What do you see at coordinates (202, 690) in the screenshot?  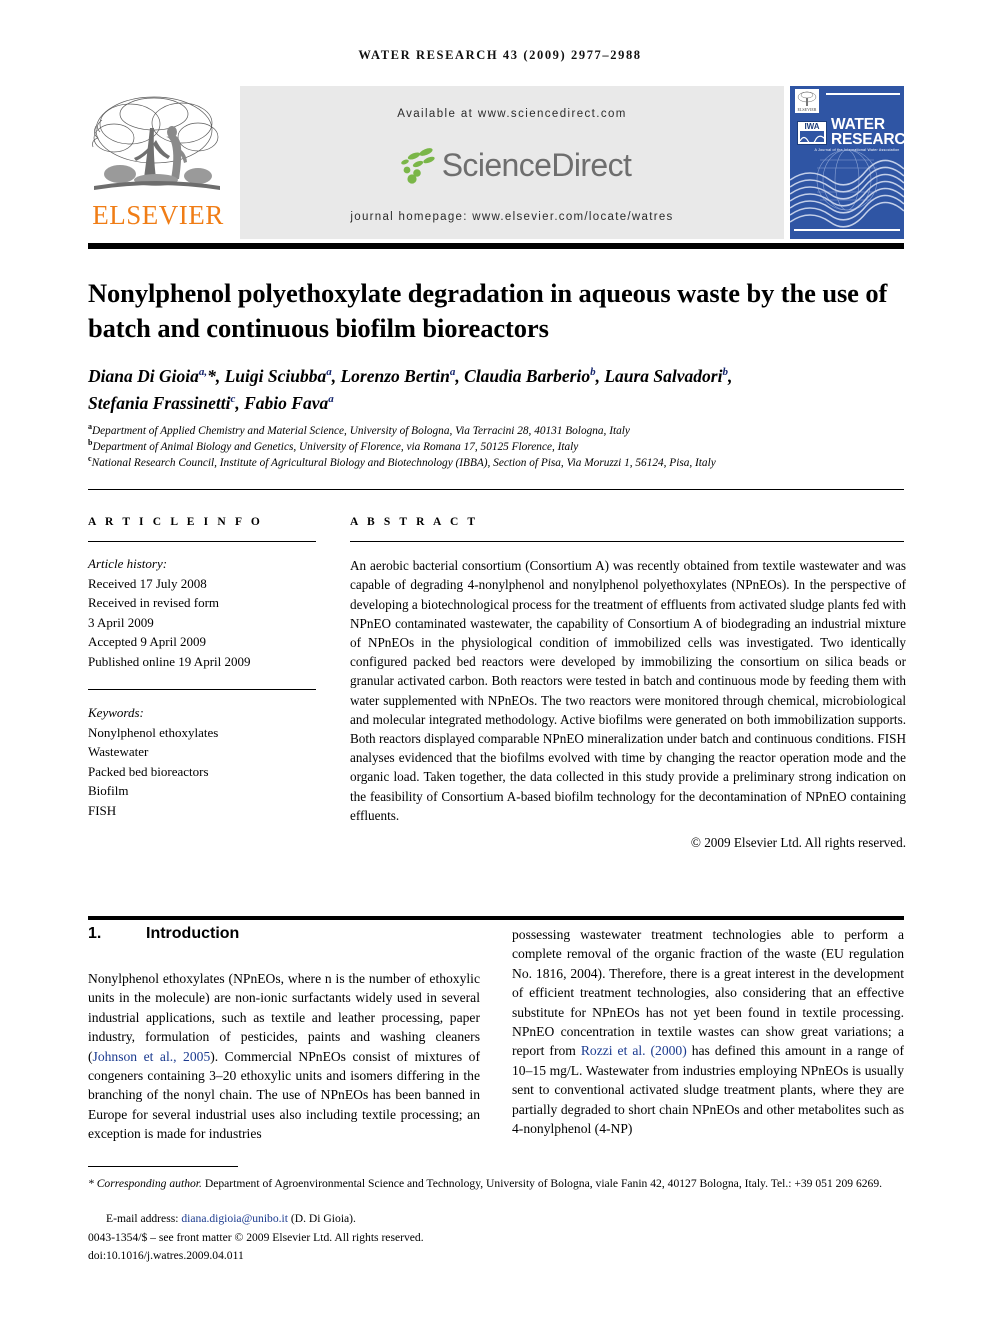 I see `keywords-rule` at bounding box center [202, 690].